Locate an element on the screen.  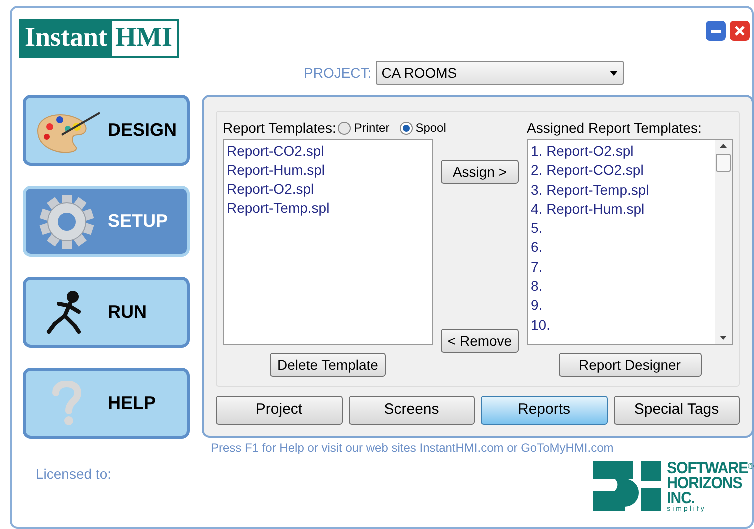
company-name-text: INC. is located at coordinates (681, 498).